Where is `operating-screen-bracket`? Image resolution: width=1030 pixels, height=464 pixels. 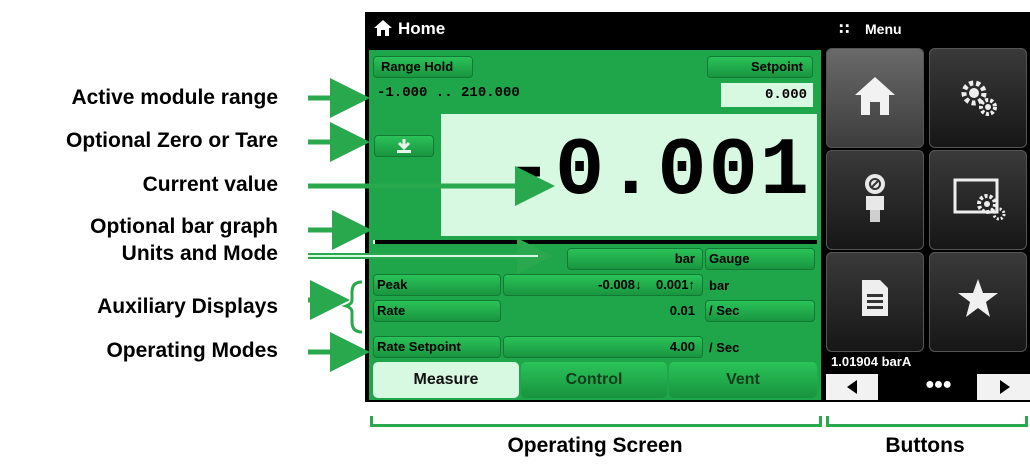
operating-screen-bracket is located at coordinates (596, 421).